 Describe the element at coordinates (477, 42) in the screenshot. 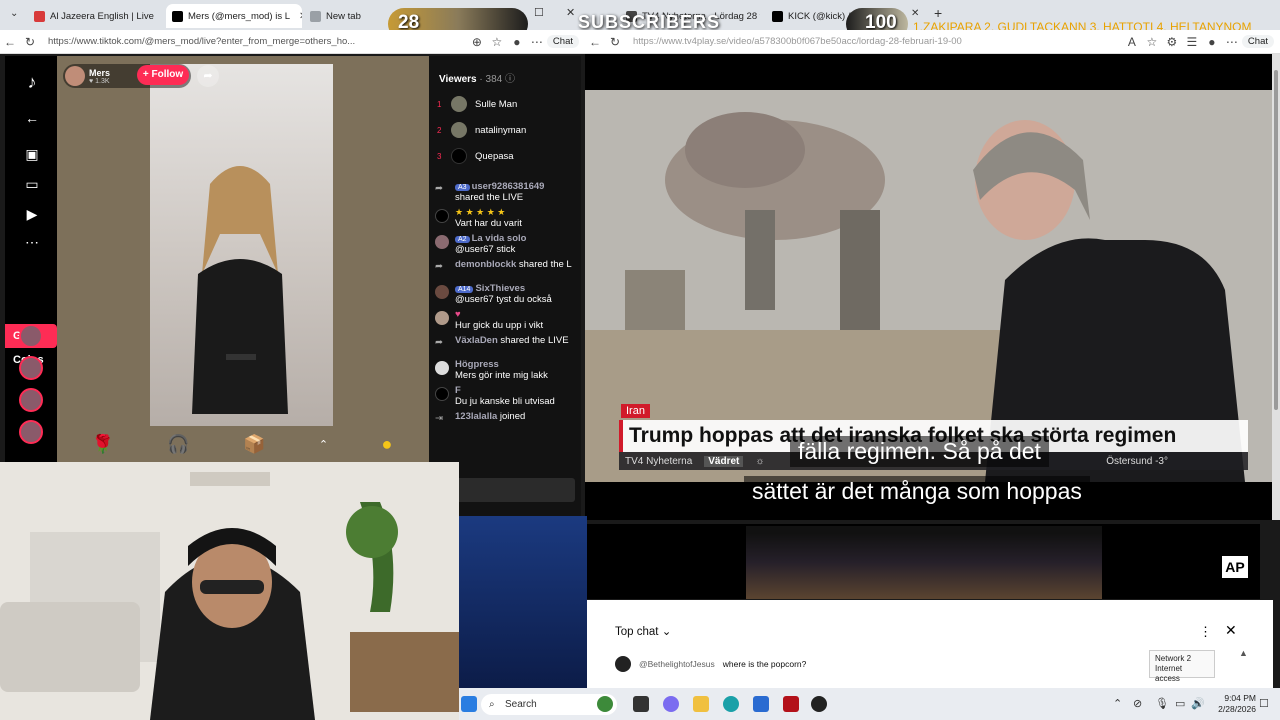

I see `translate-icon: ⊕` at that location.